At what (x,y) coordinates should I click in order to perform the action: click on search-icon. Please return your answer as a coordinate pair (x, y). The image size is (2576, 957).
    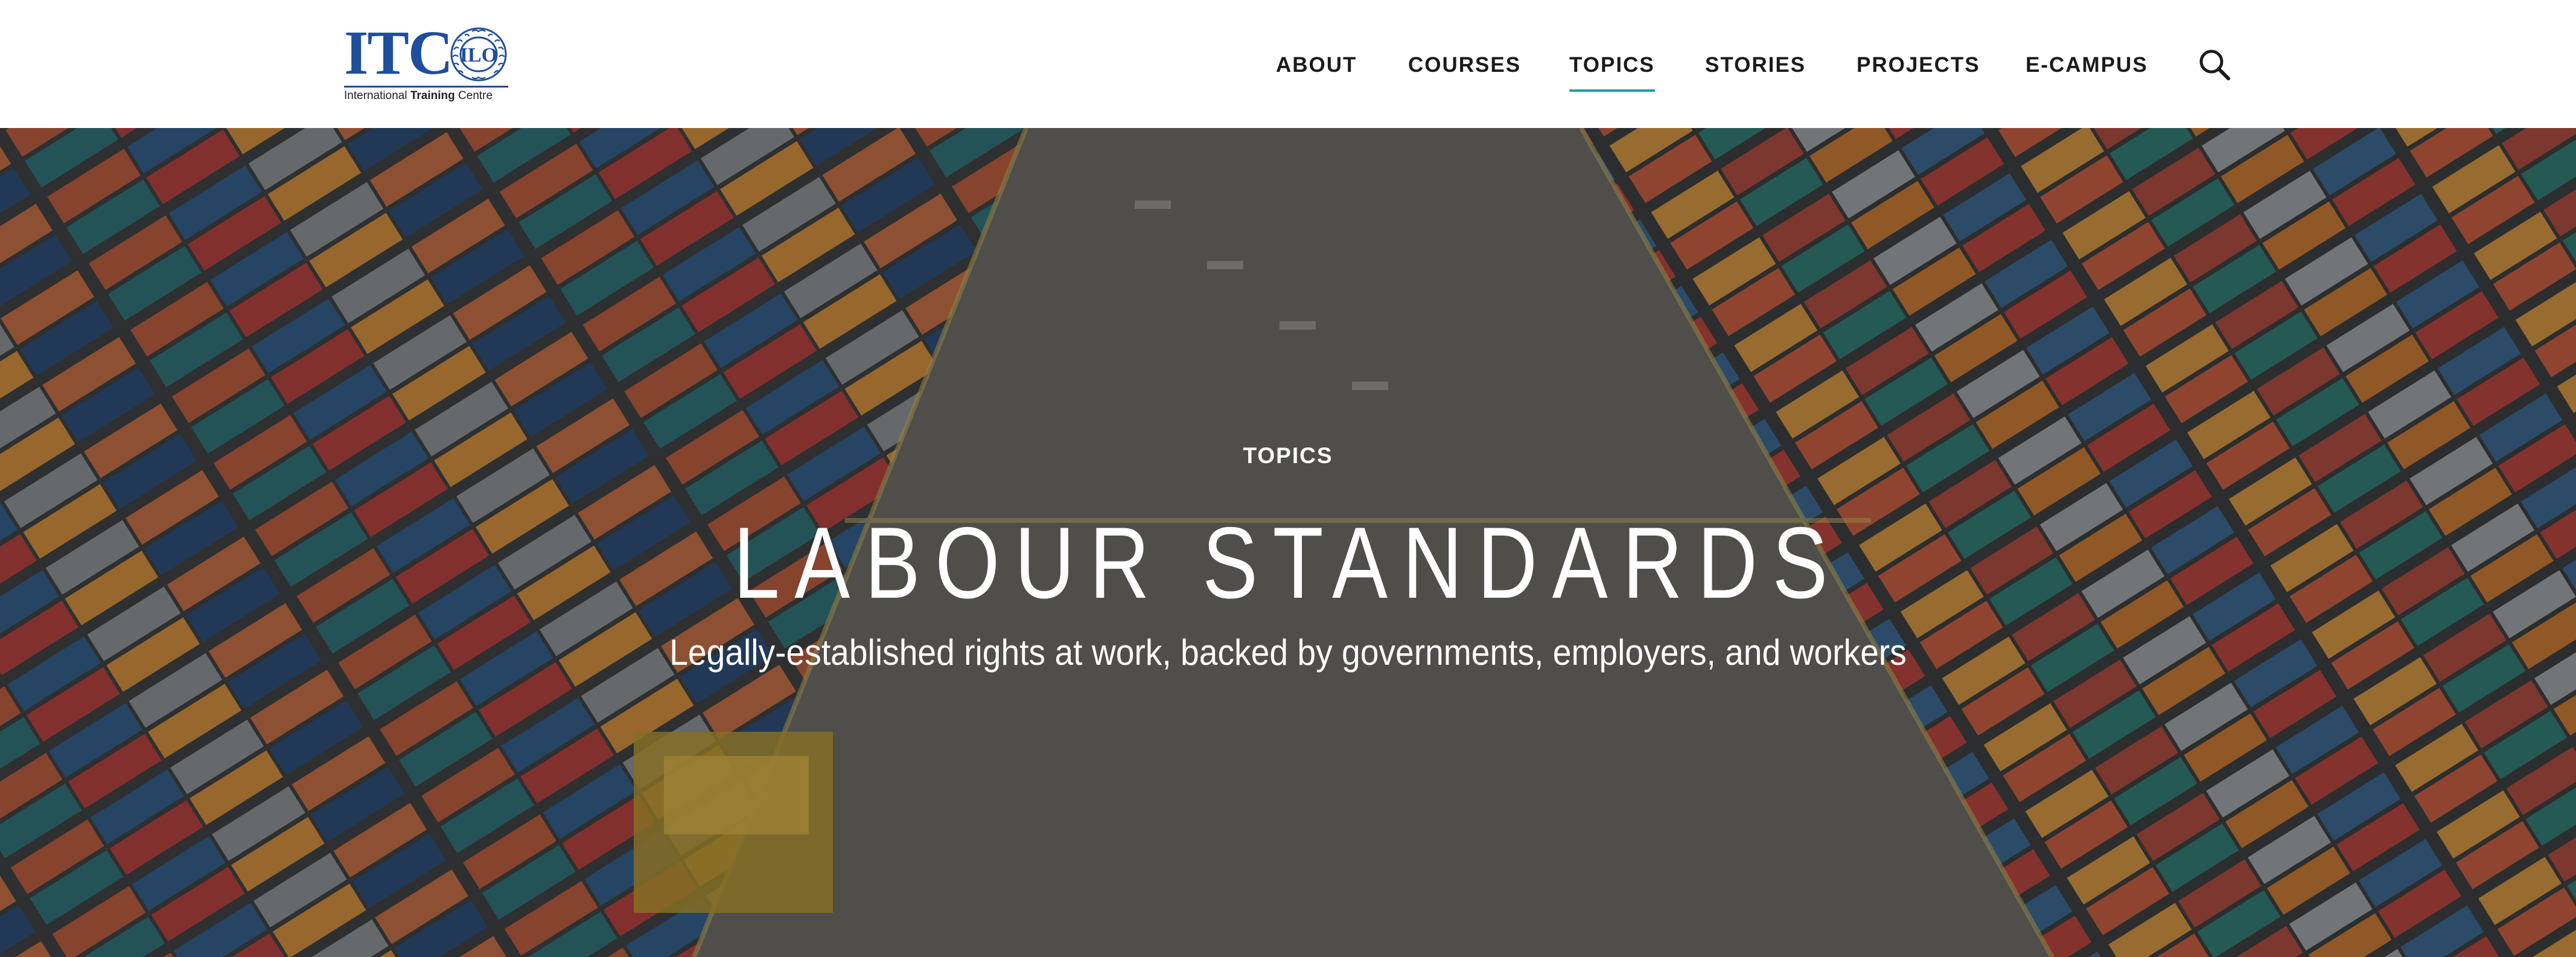
    Looking at the image, I should click on (2214, 64).